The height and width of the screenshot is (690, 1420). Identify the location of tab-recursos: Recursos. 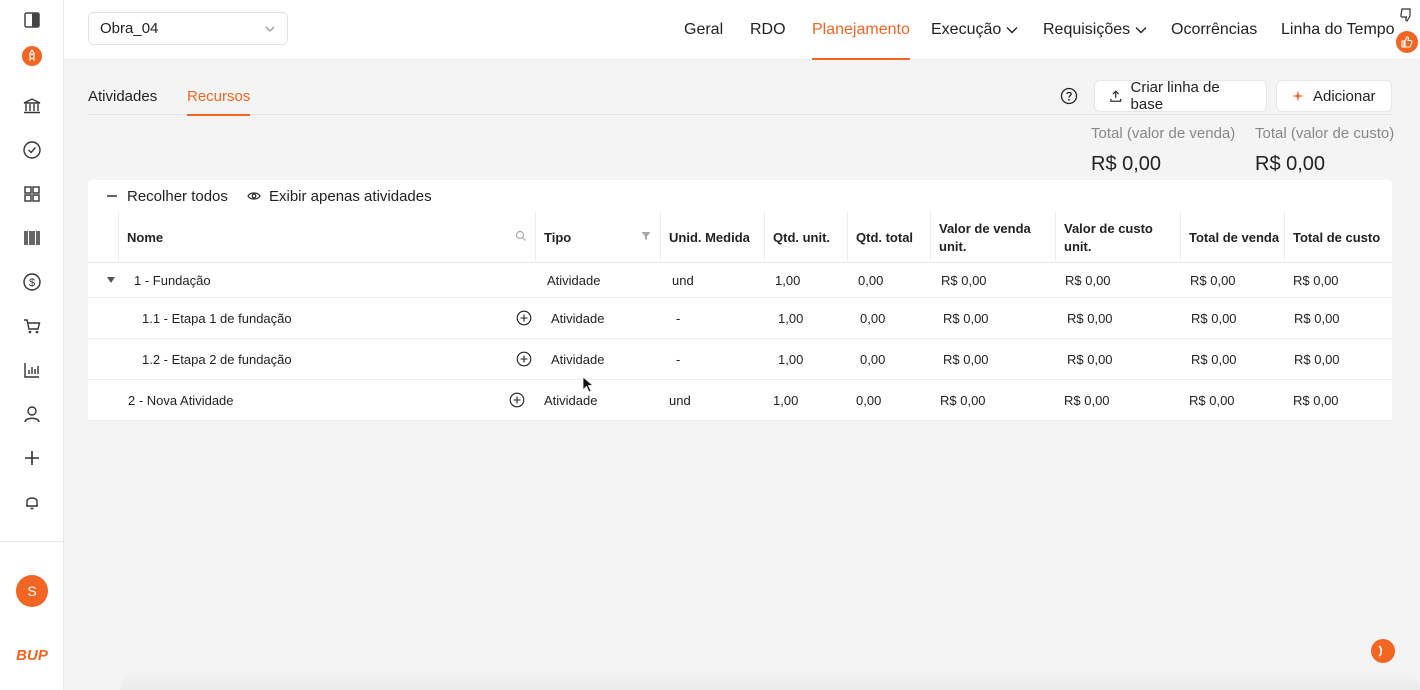
(219, 97).